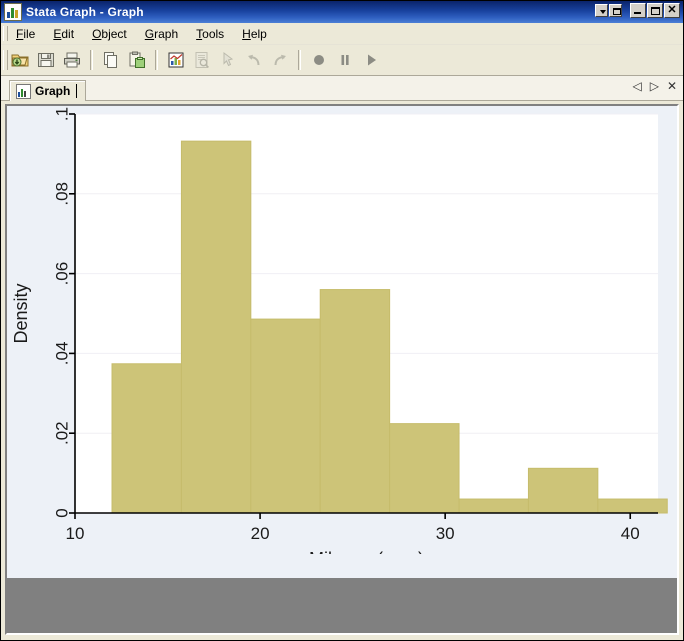  Describe the element at coordinates (672, 86) in the screenshot. I see `tab-close-button: ✕` at that location.